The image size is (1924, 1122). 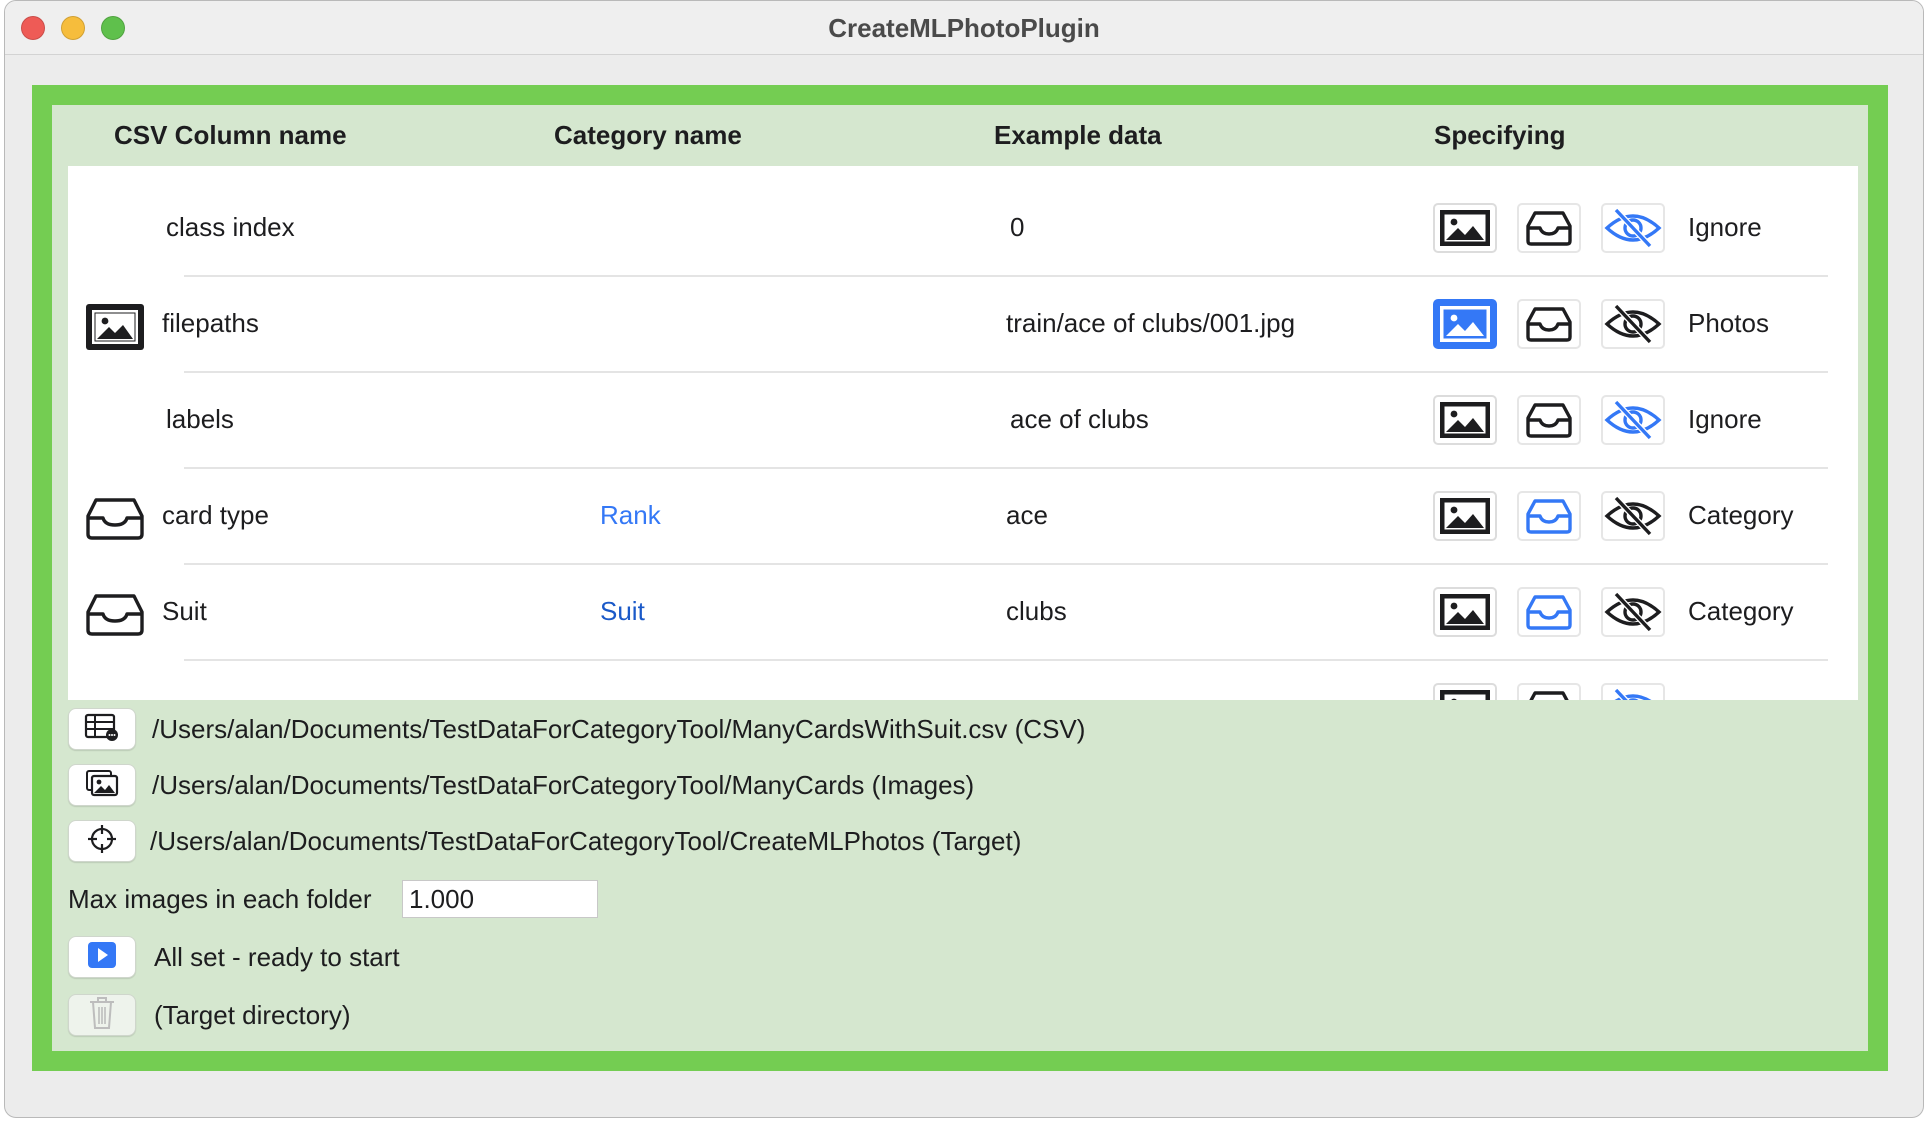 I want to click on crosshair-icon, so click(x=102, y=841).